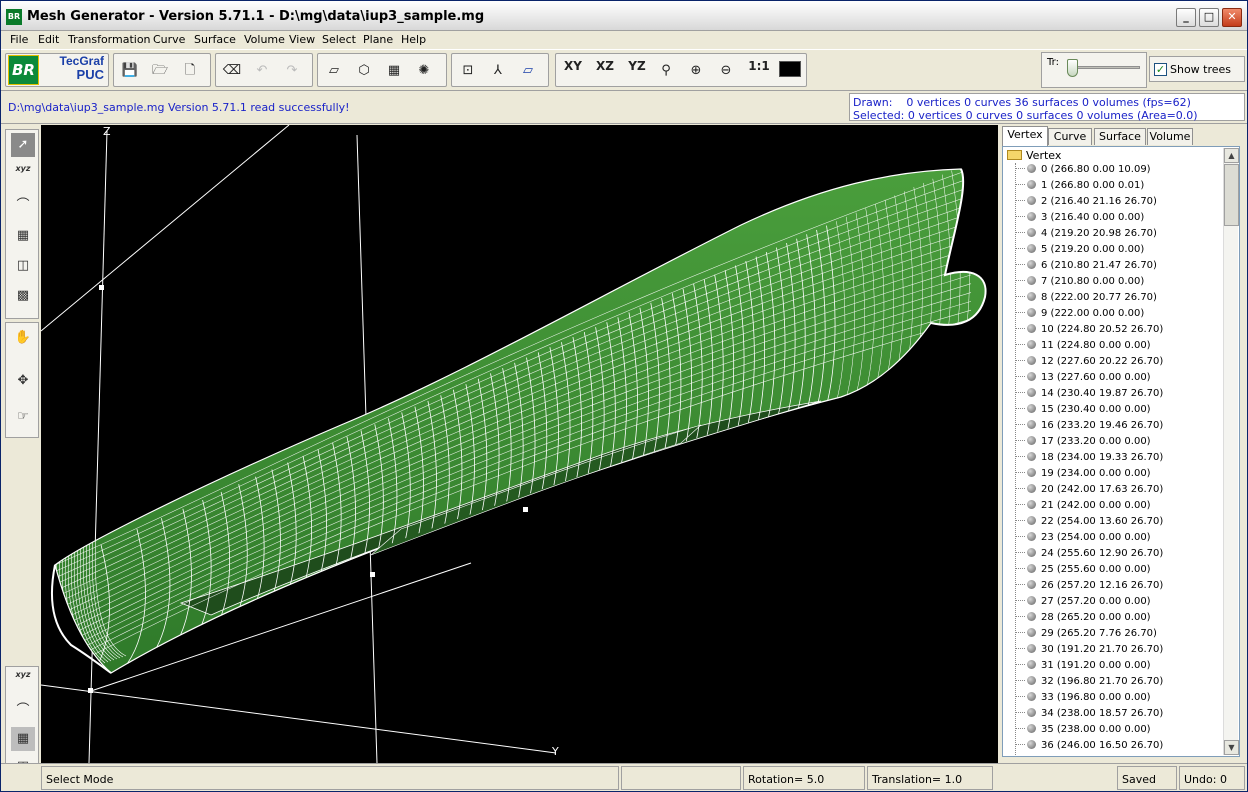 This screenshot has width=1248, height=792. I want to click on tree-root: Vertex, so click(1034, 156).